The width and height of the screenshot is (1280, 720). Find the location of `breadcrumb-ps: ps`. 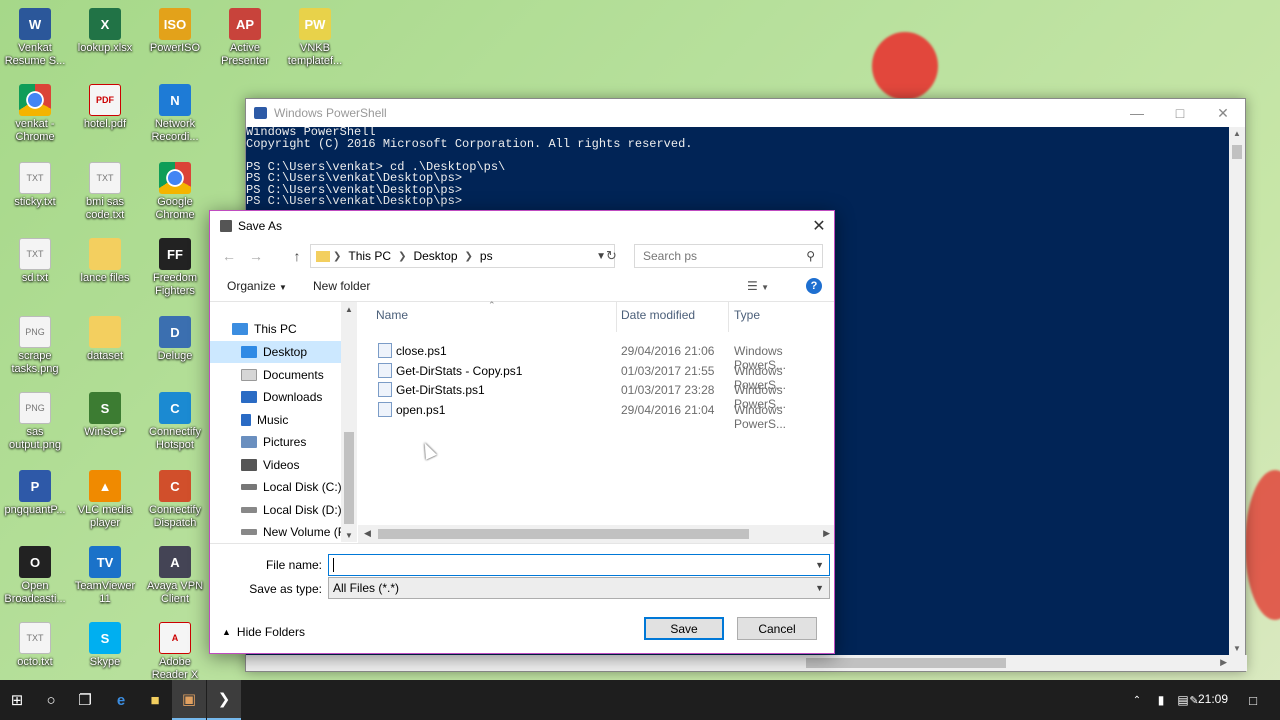

breadcrumb-ps: ps is located at coordinates (486, 256).